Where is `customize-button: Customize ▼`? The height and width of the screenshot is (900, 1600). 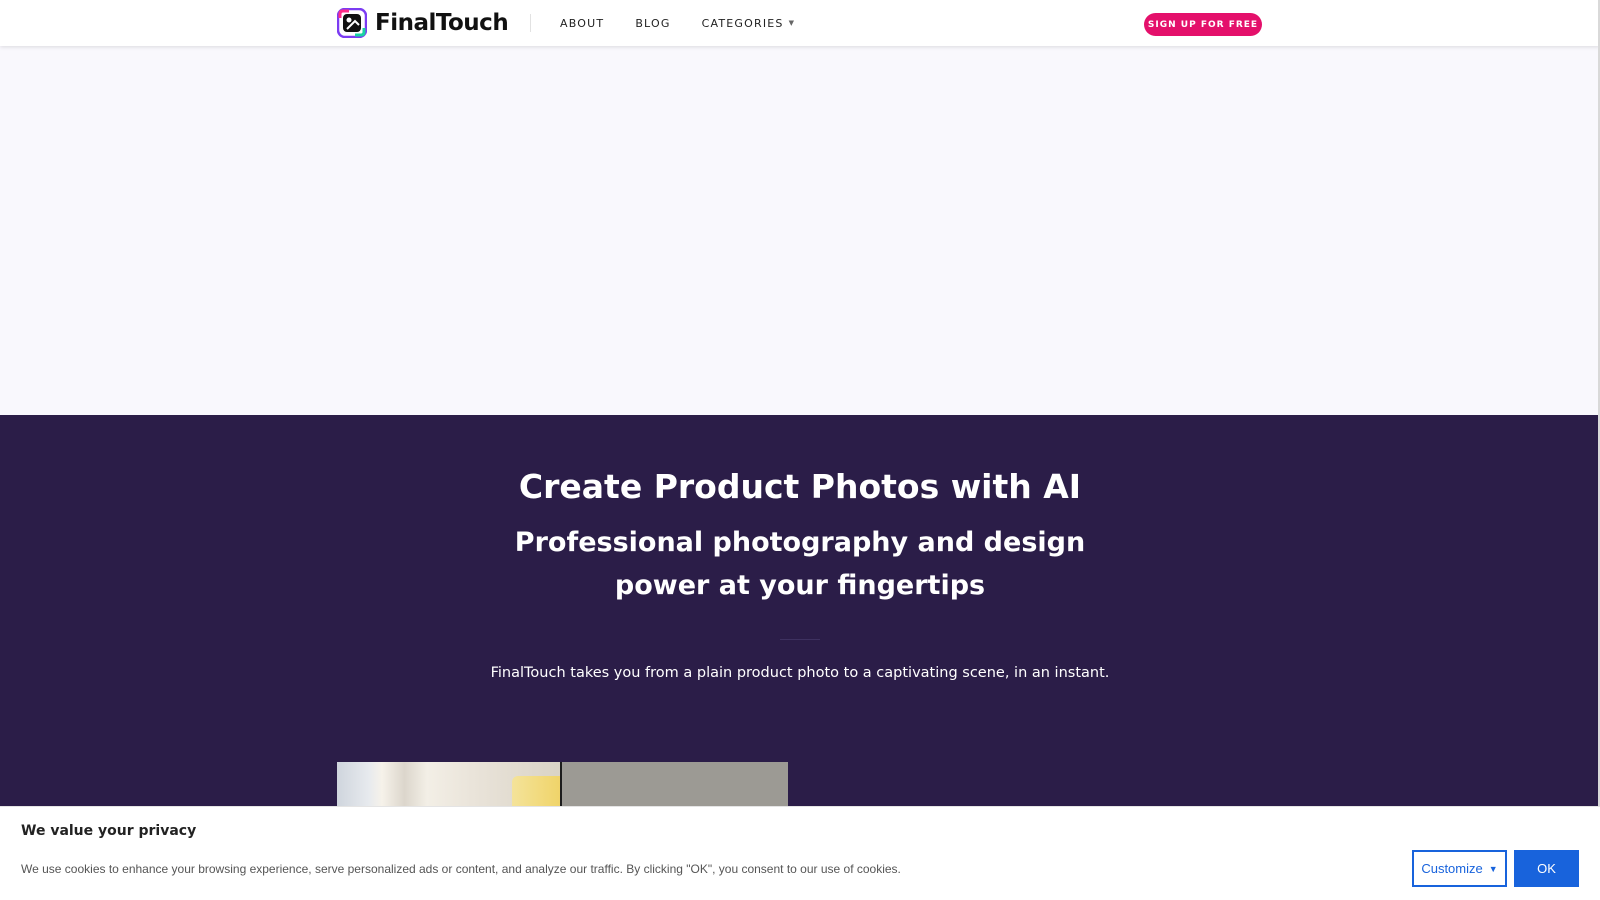
customize-button: Customize ▼ is located at coordinates (1459, 868).